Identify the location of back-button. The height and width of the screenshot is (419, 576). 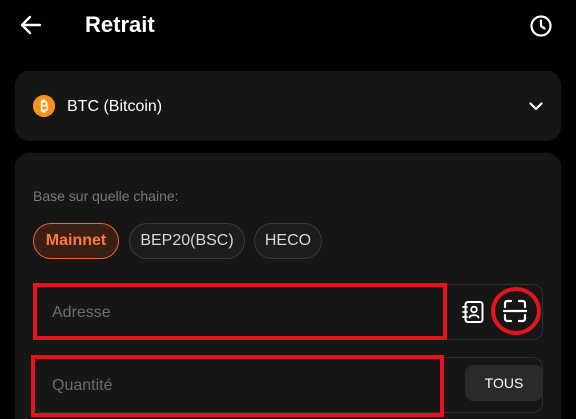
(31, 25).